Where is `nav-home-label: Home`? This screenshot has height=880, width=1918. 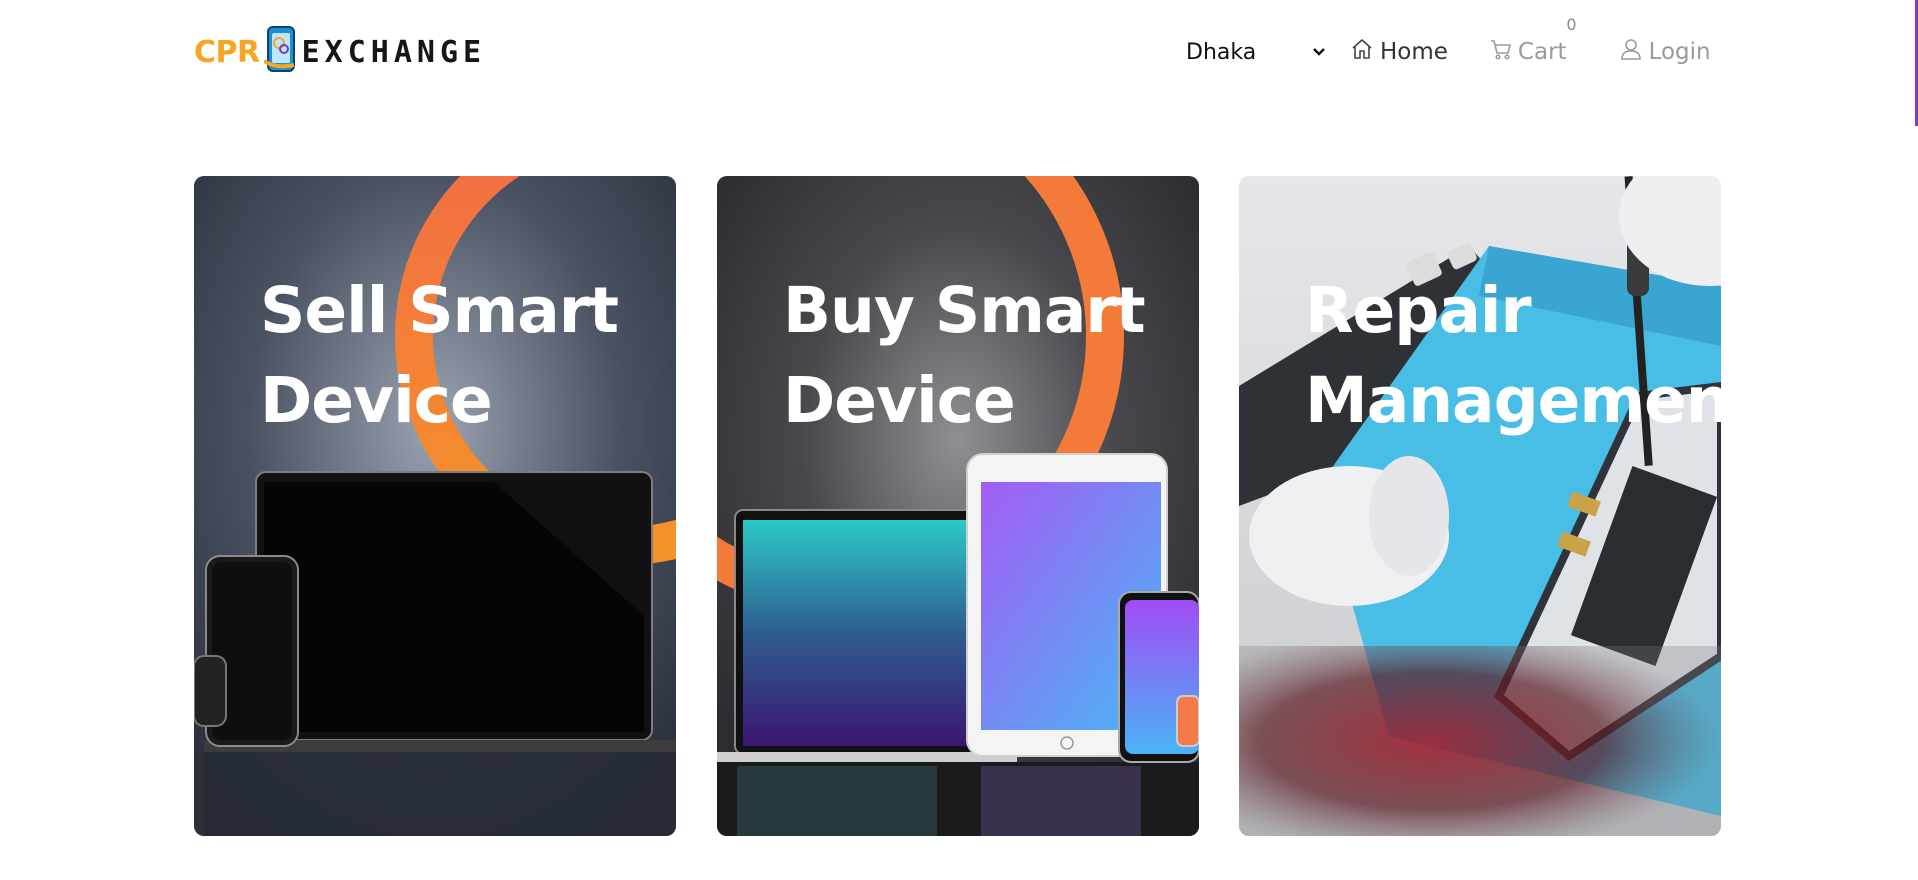
nav-home-label: Home is located at coordinates (1414, 52).